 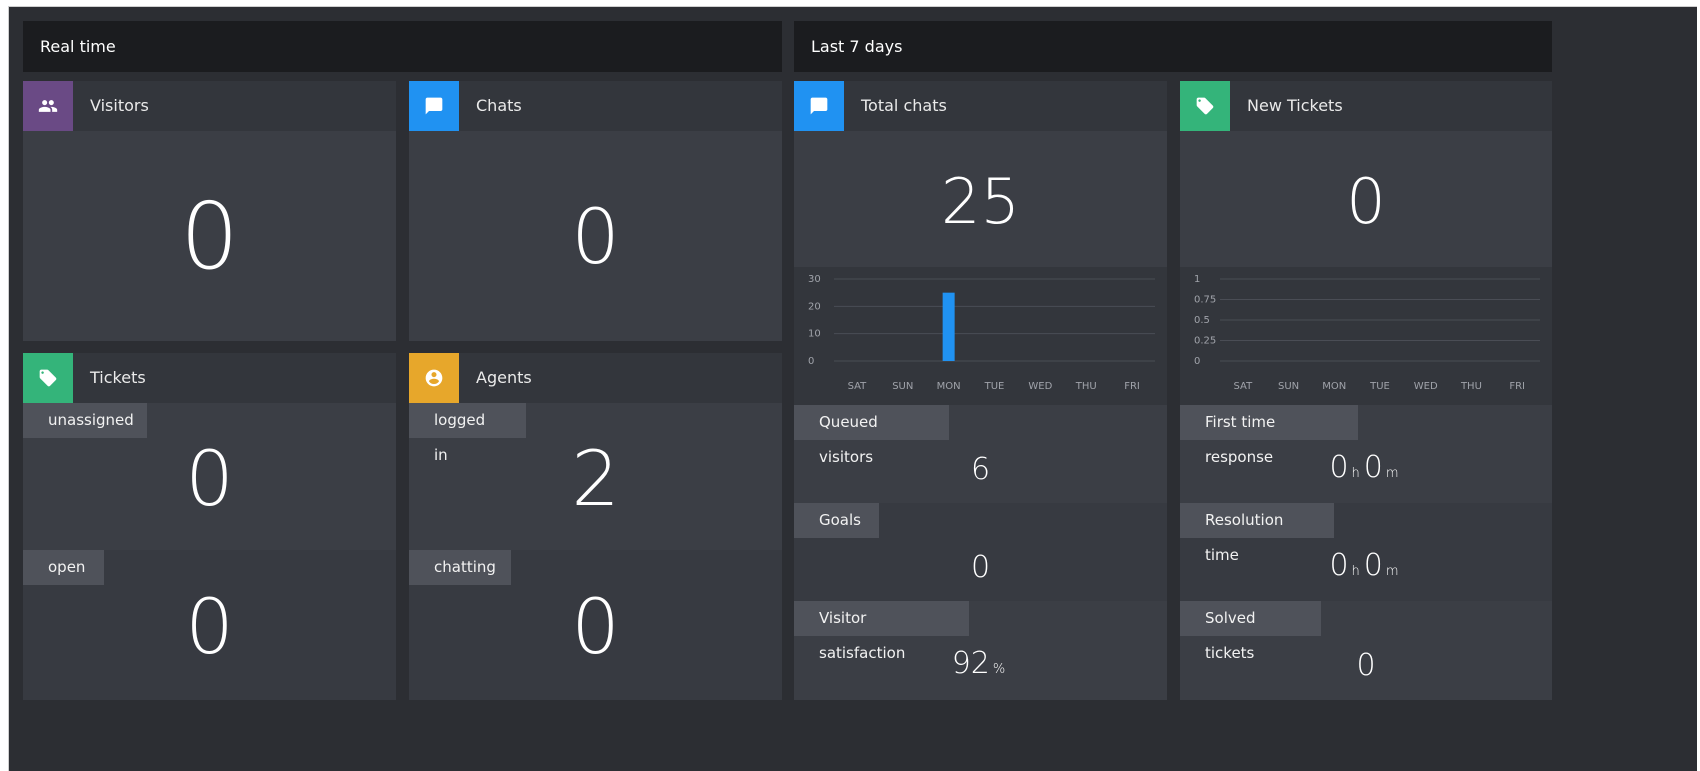 What do you see at coordinates (1202, 320) in the screenshot?
I see `y-tick-label: 0.5` at bounding box center [1202, 320].